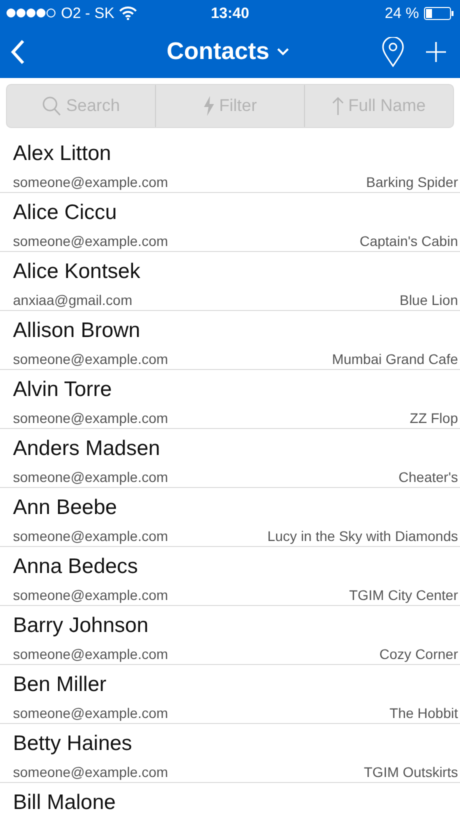  Describe the element at coordinates (31, 13) in the screenshot. I see `signal-icon` at that location.